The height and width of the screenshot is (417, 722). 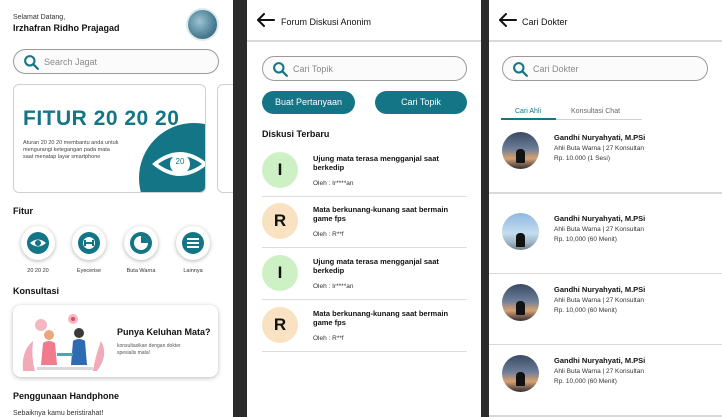 I want to click on doctor-price: Rp. 10.000 (1 Sesi), so click(x=582, y=158).